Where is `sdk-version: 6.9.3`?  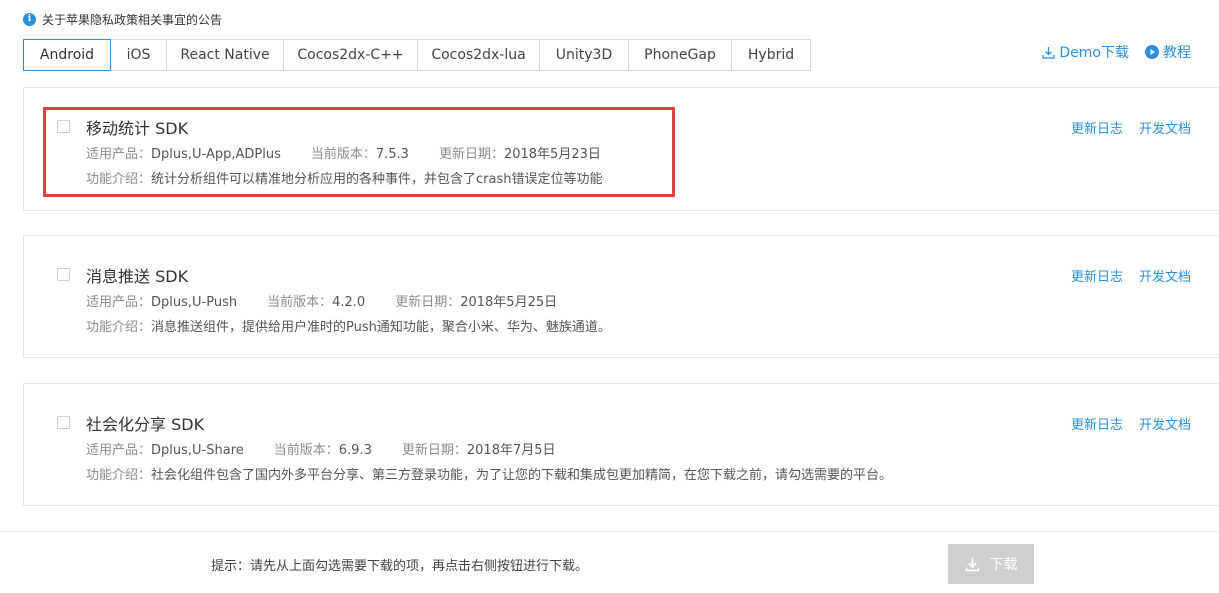 sdk-version: 6.9.3 is located at coordinates (355, 450).